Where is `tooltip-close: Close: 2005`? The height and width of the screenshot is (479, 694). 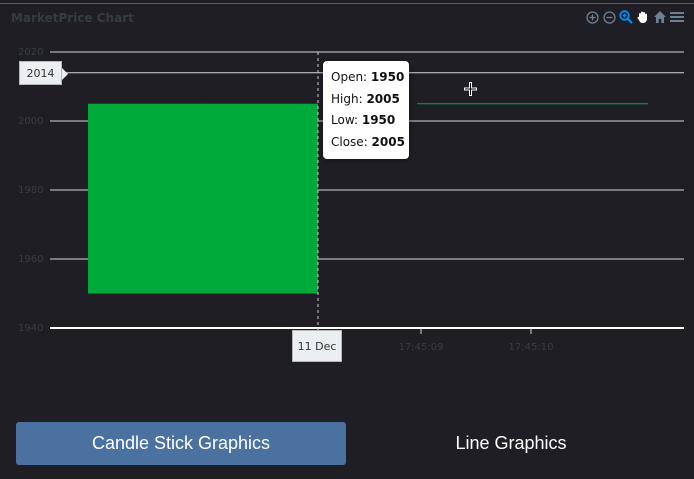 tooltip-close: Close: 2005 is located at coordinates (368, 141).